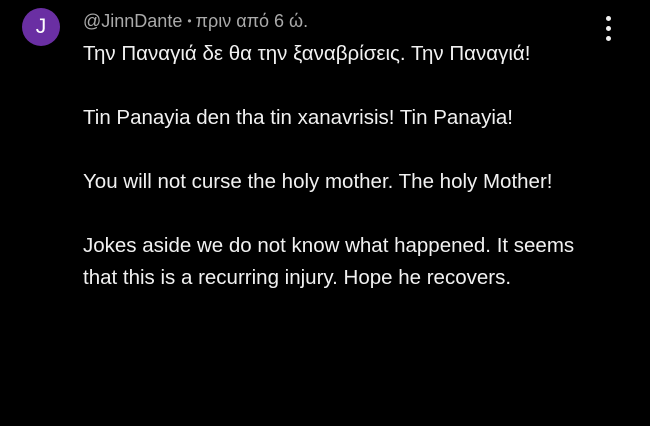 The width and height of the screenshot is (650, 426). Describe the element at coordinates (41, 27) in the screenshot. I see `avatar: J` at that location.